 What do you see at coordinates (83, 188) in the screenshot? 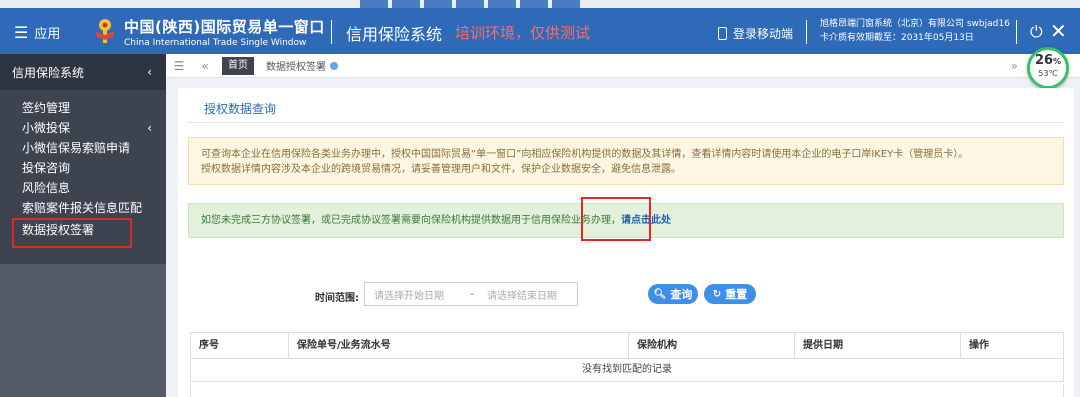
I see `sidebar-item-risk-info: 风险信息` at bounding box center [83, 188].